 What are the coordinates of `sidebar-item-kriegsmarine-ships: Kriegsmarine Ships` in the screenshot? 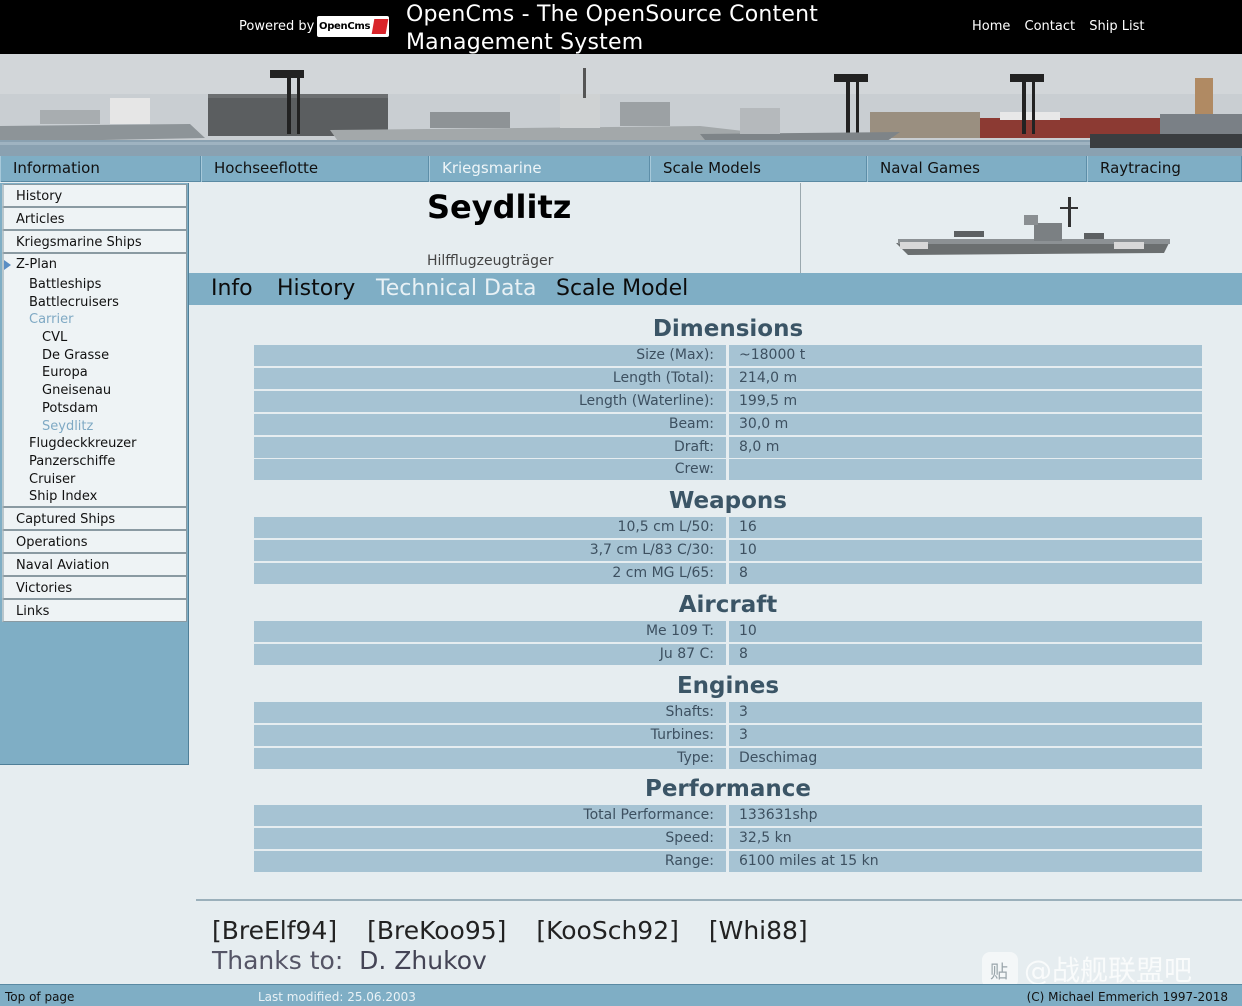 It's located at (94, 241).